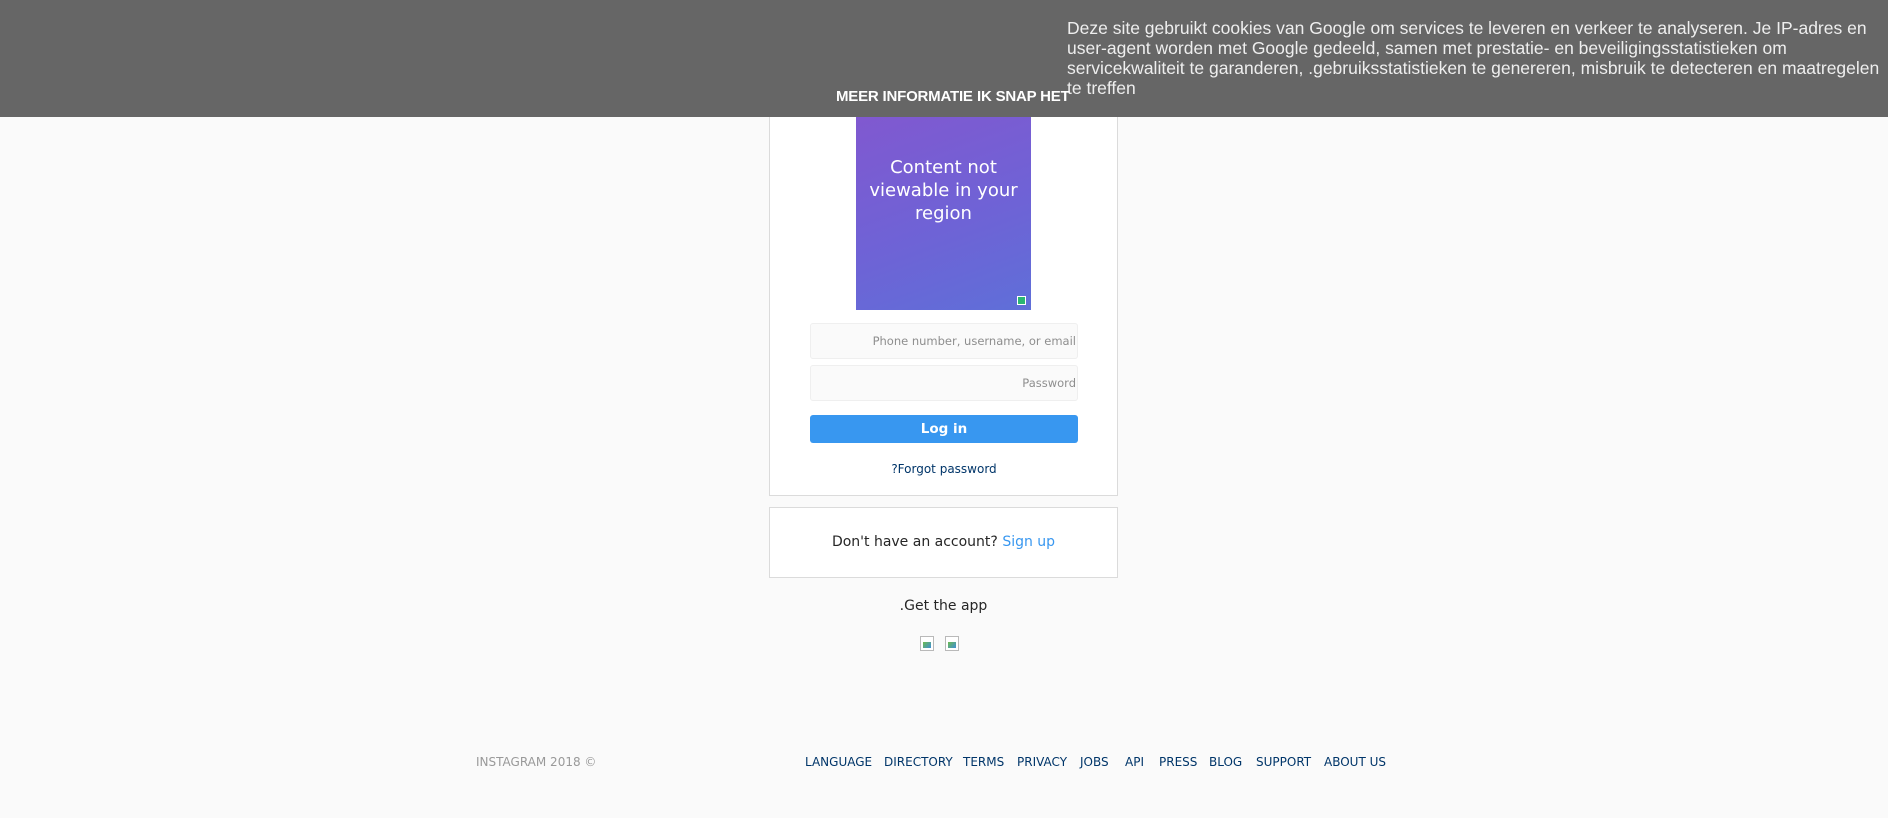  I want to click on login-button: Log in, so click(944, 429).